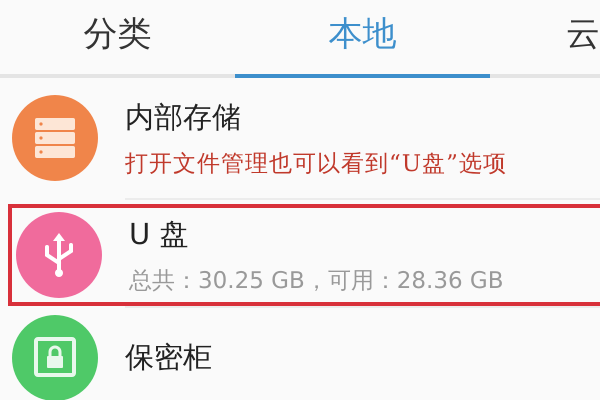 This screenshot has width=600, height=400. What do you see at coordinates (362, 118) in the screenshot?
I see `storage-title: 内部存储` at bounding box center [362, 118].